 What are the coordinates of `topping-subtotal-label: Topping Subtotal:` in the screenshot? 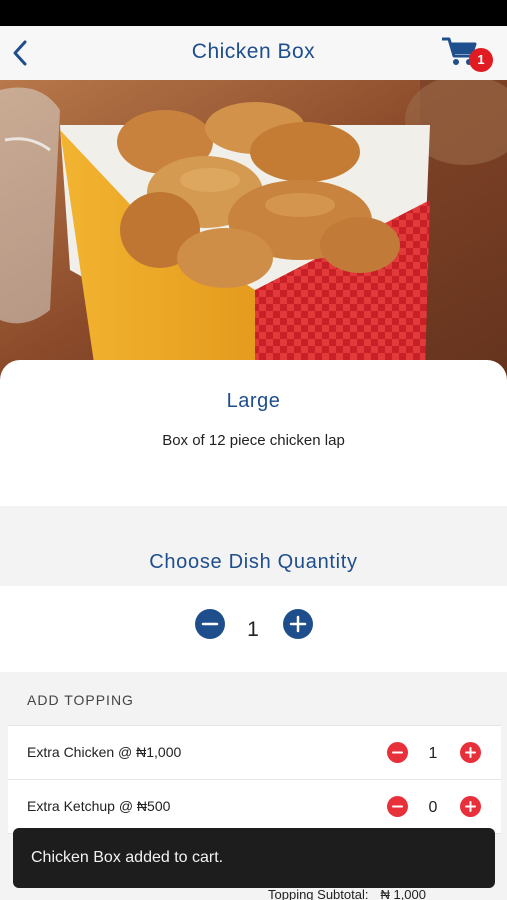 It's located at (318, 893).